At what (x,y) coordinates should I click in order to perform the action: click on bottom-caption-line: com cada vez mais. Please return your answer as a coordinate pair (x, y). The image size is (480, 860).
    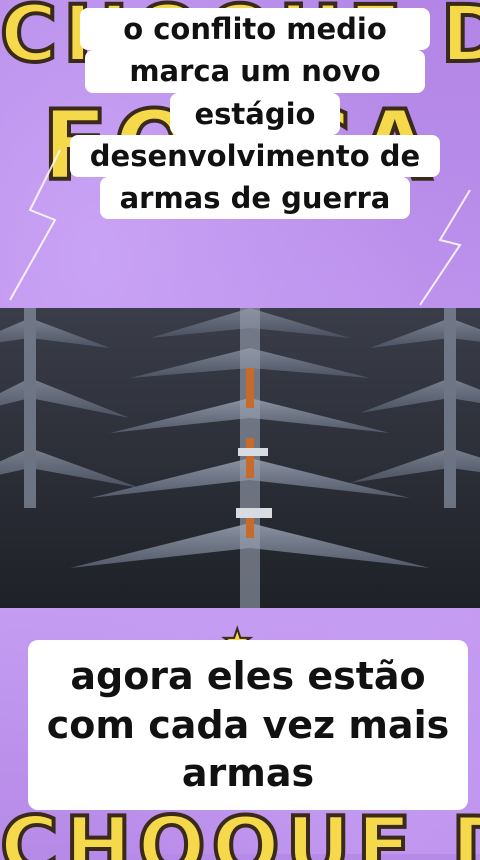
    Looking at the image, I should click on (248, 724).